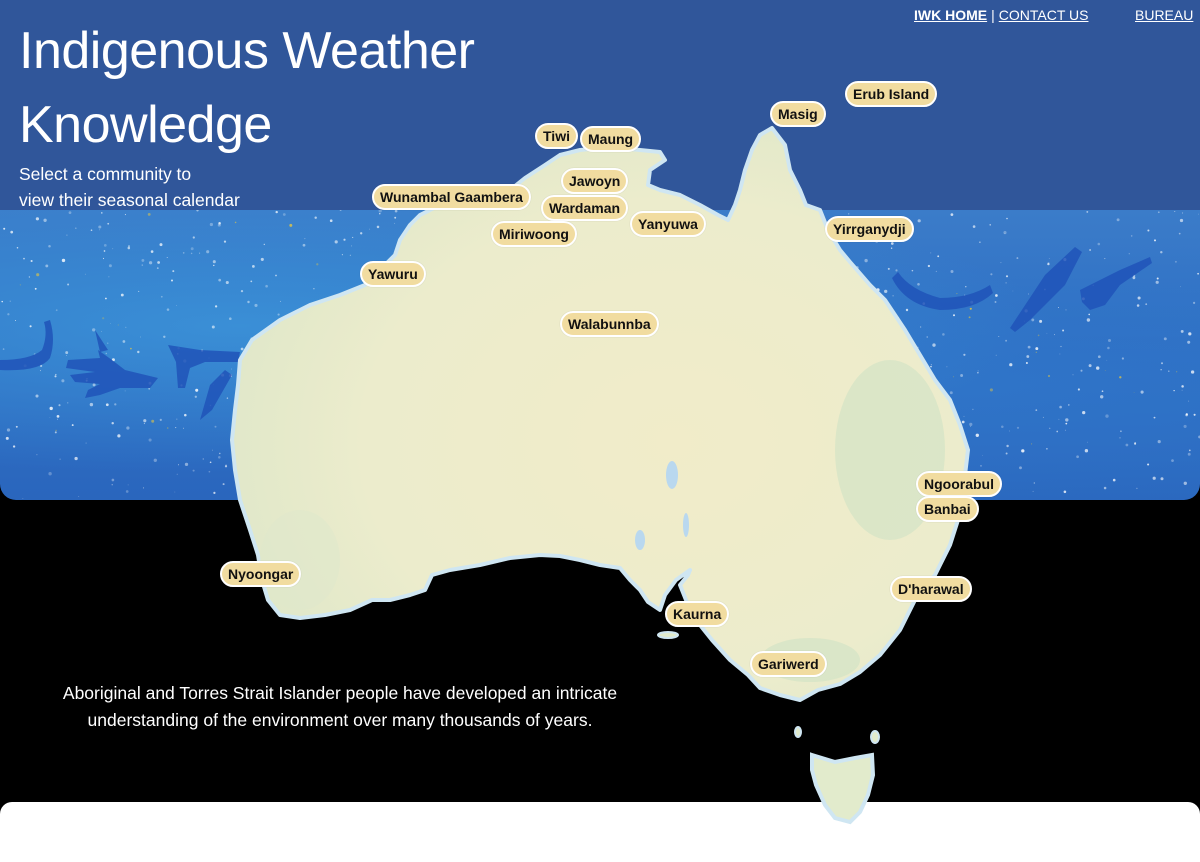  Describe the element at coordinates (875, 737) in the screenshot. I see `flinders-island` at that location.